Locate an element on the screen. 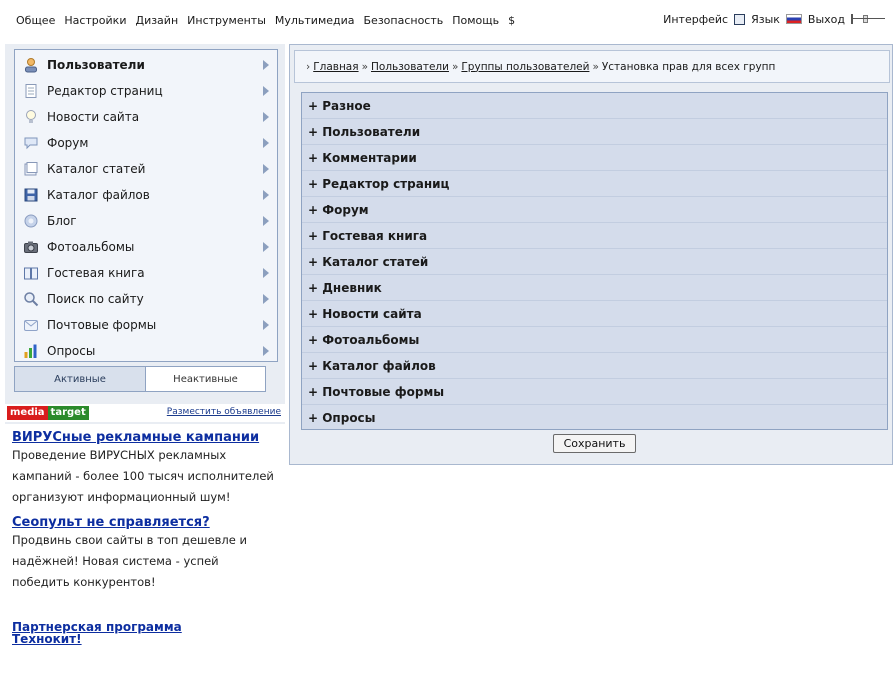  floppy-icon is located at coordinates (31, 195).